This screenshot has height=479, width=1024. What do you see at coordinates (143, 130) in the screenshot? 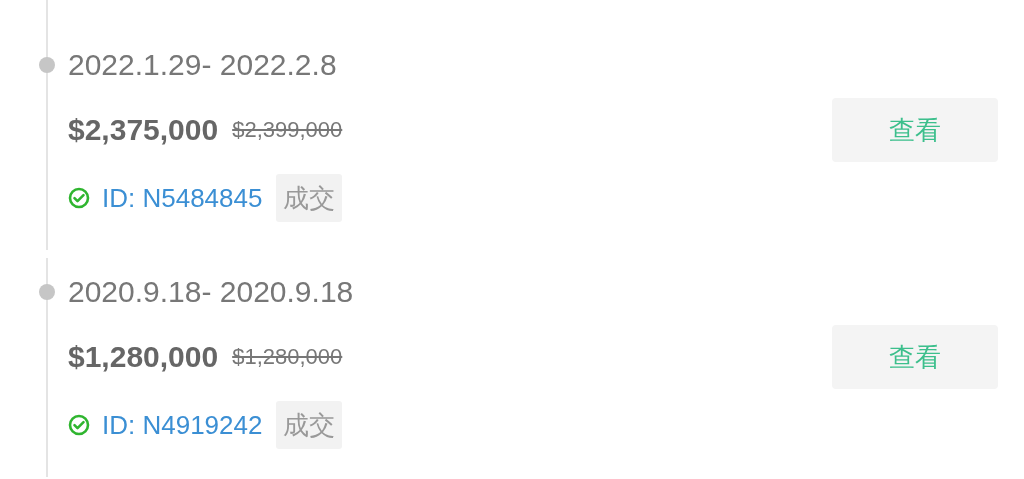
I see `sale-price: $2,375,000` at bounding box center [143, 130].